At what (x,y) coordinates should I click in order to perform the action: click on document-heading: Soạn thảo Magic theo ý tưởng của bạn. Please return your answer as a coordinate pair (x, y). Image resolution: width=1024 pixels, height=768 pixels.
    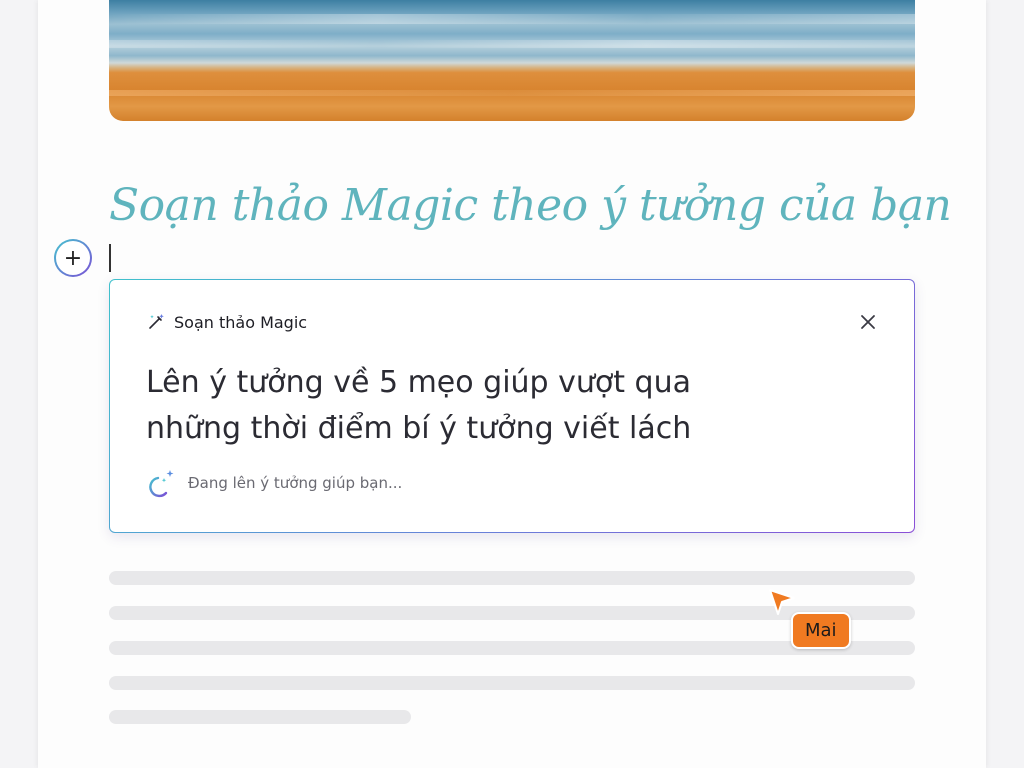
    Looking at the image, I should click on (530, 205).